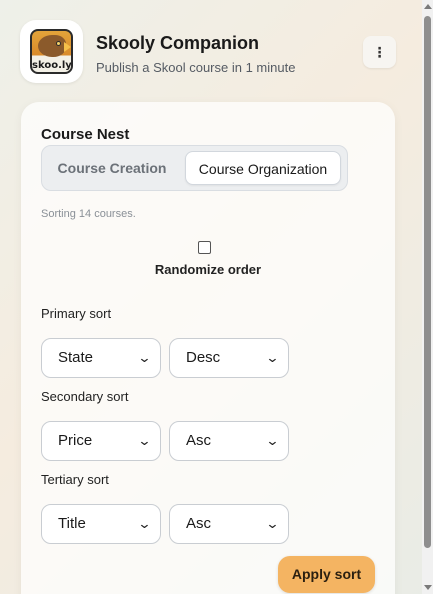 The height and width of the screenshot is (594, 433). I want to click on eagle-logo-icon: skoo.ly, so click(51, 51).